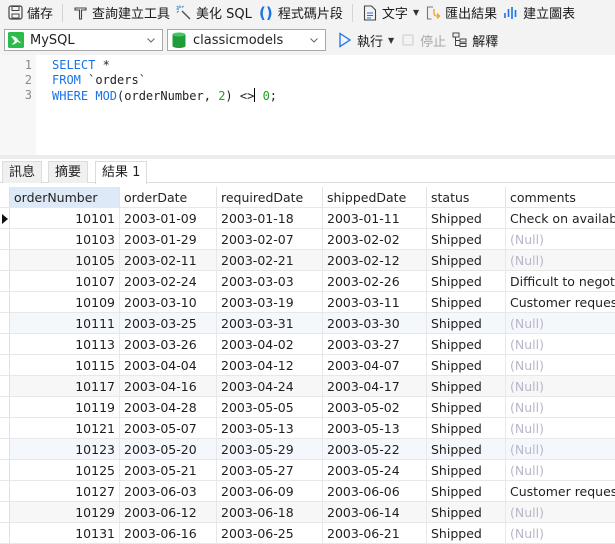 This screenshot has width=615, height=544. I want to click on cell-requiredDate: 2003-05-13, so click(270, 428).